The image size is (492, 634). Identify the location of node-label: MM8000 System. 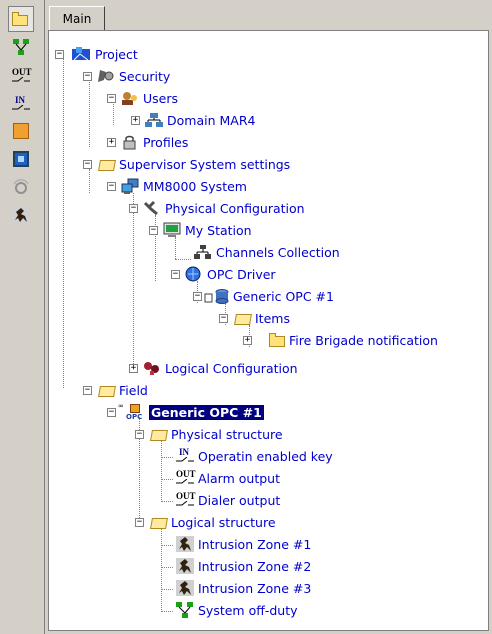
(195, 186).